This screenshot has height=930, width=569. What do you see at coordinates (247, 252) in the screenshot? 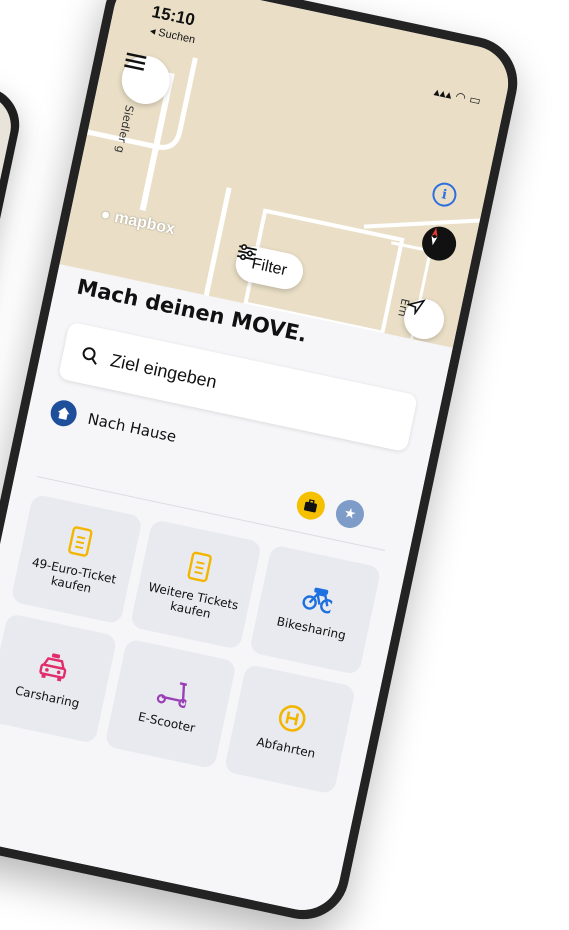
I see `sliders-icon` at bounding box center [247, 252].